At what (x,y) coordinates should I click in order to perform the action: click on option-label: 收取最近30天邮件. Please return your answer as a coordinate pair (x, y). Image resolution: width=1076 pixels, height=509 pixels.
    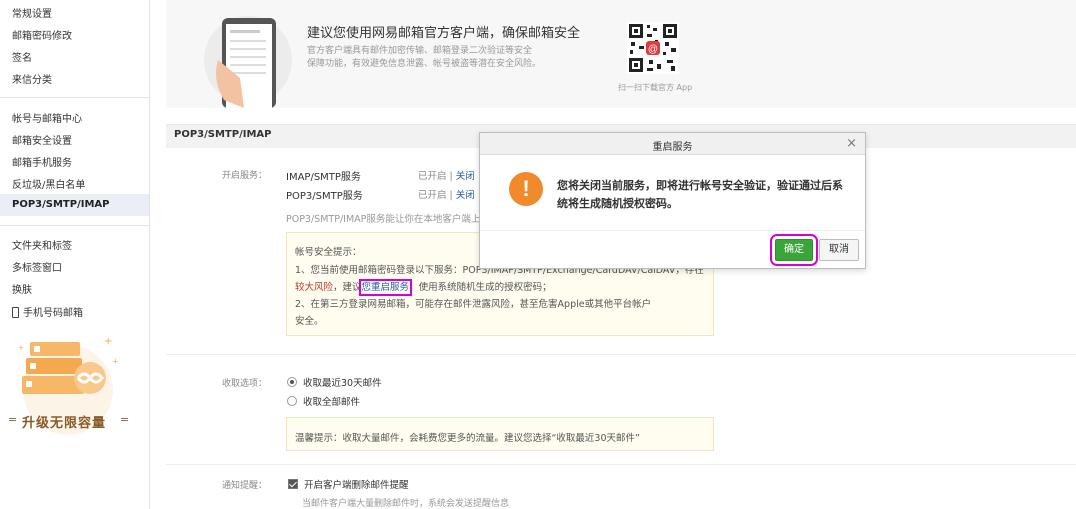
    Looking at the image, I should click on (342, 383).